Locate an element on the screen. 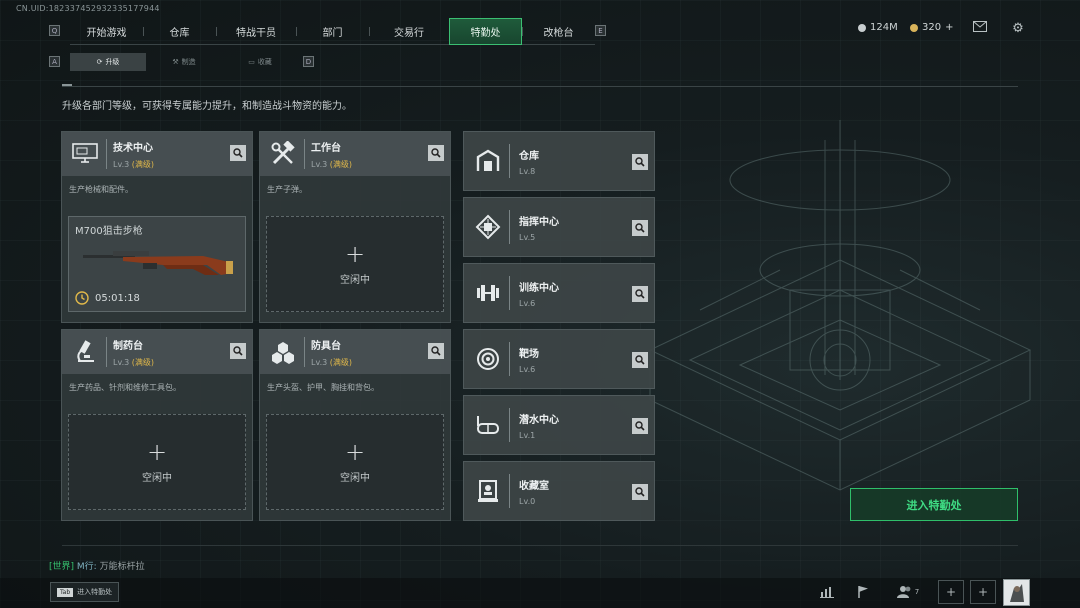 The image size is (1080, 608). armor-icon is located at coordinates (283, 352).